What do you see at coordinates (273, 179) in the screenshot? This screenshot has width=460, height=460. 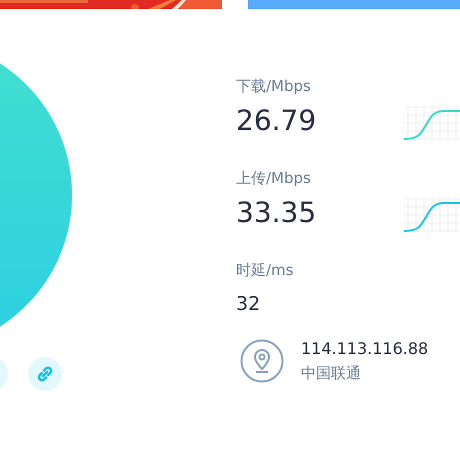 I see `stat-label: 上传/Mbps` at bounding box center [273, 179].